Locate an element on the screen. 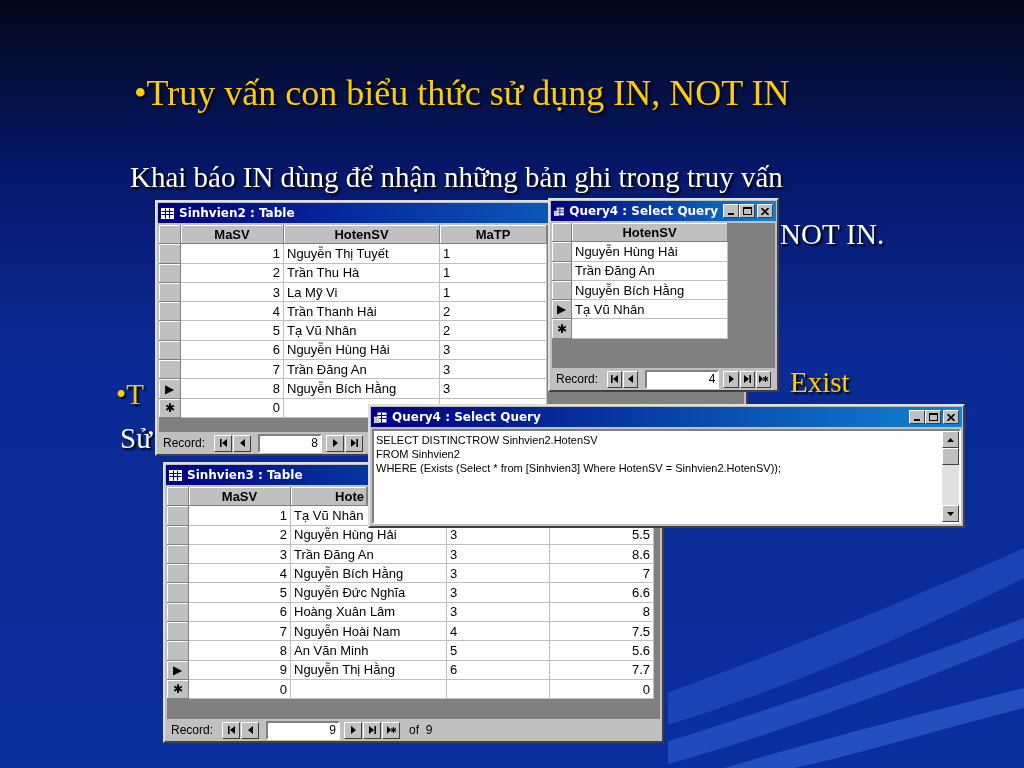  record-number-field: 9 is located at coordinates (303, 730).